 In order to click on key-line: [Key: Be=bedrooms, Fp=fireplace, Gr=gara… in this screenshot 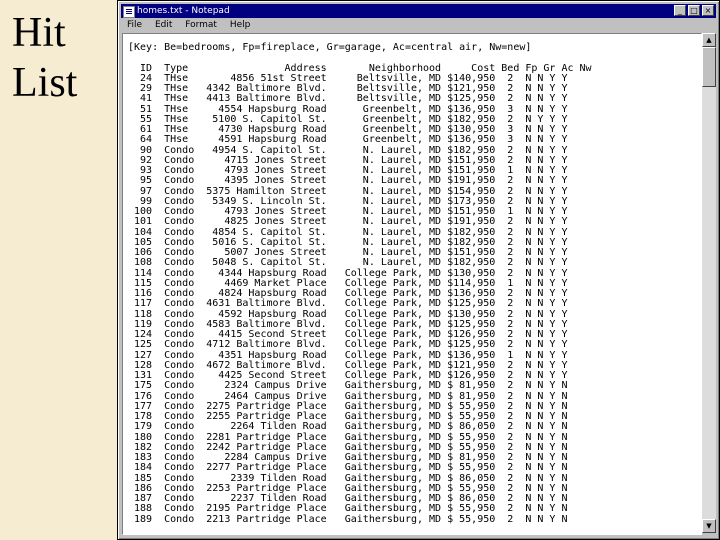, I will do `click(330, 47)`.